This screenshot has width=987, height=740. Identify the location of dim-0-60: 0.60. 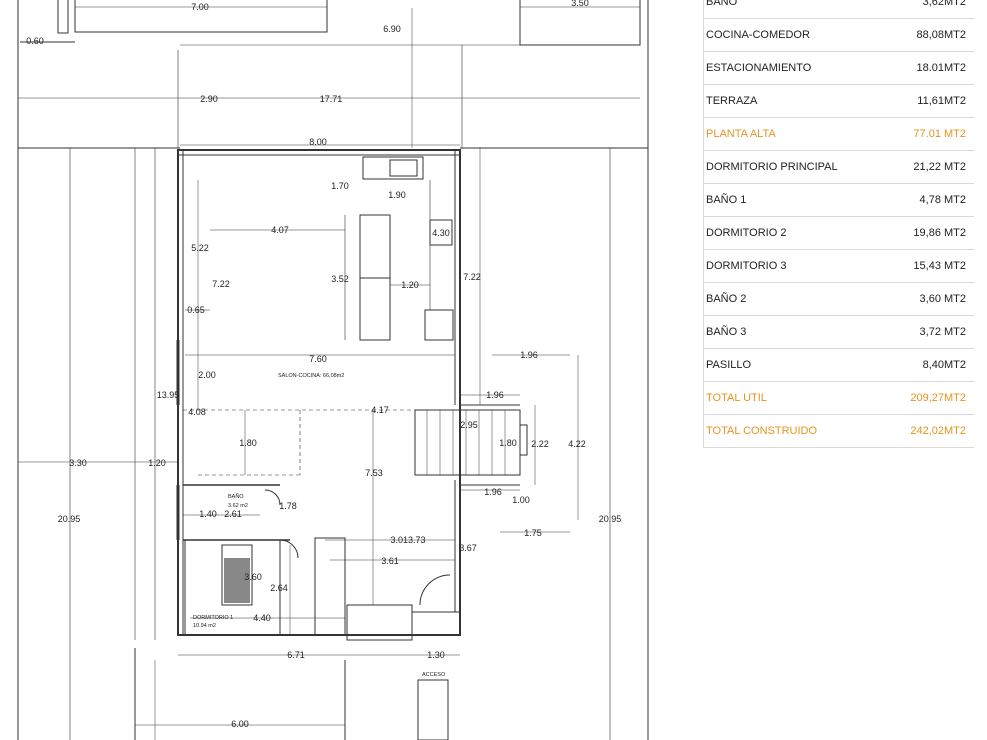
(35, 41).